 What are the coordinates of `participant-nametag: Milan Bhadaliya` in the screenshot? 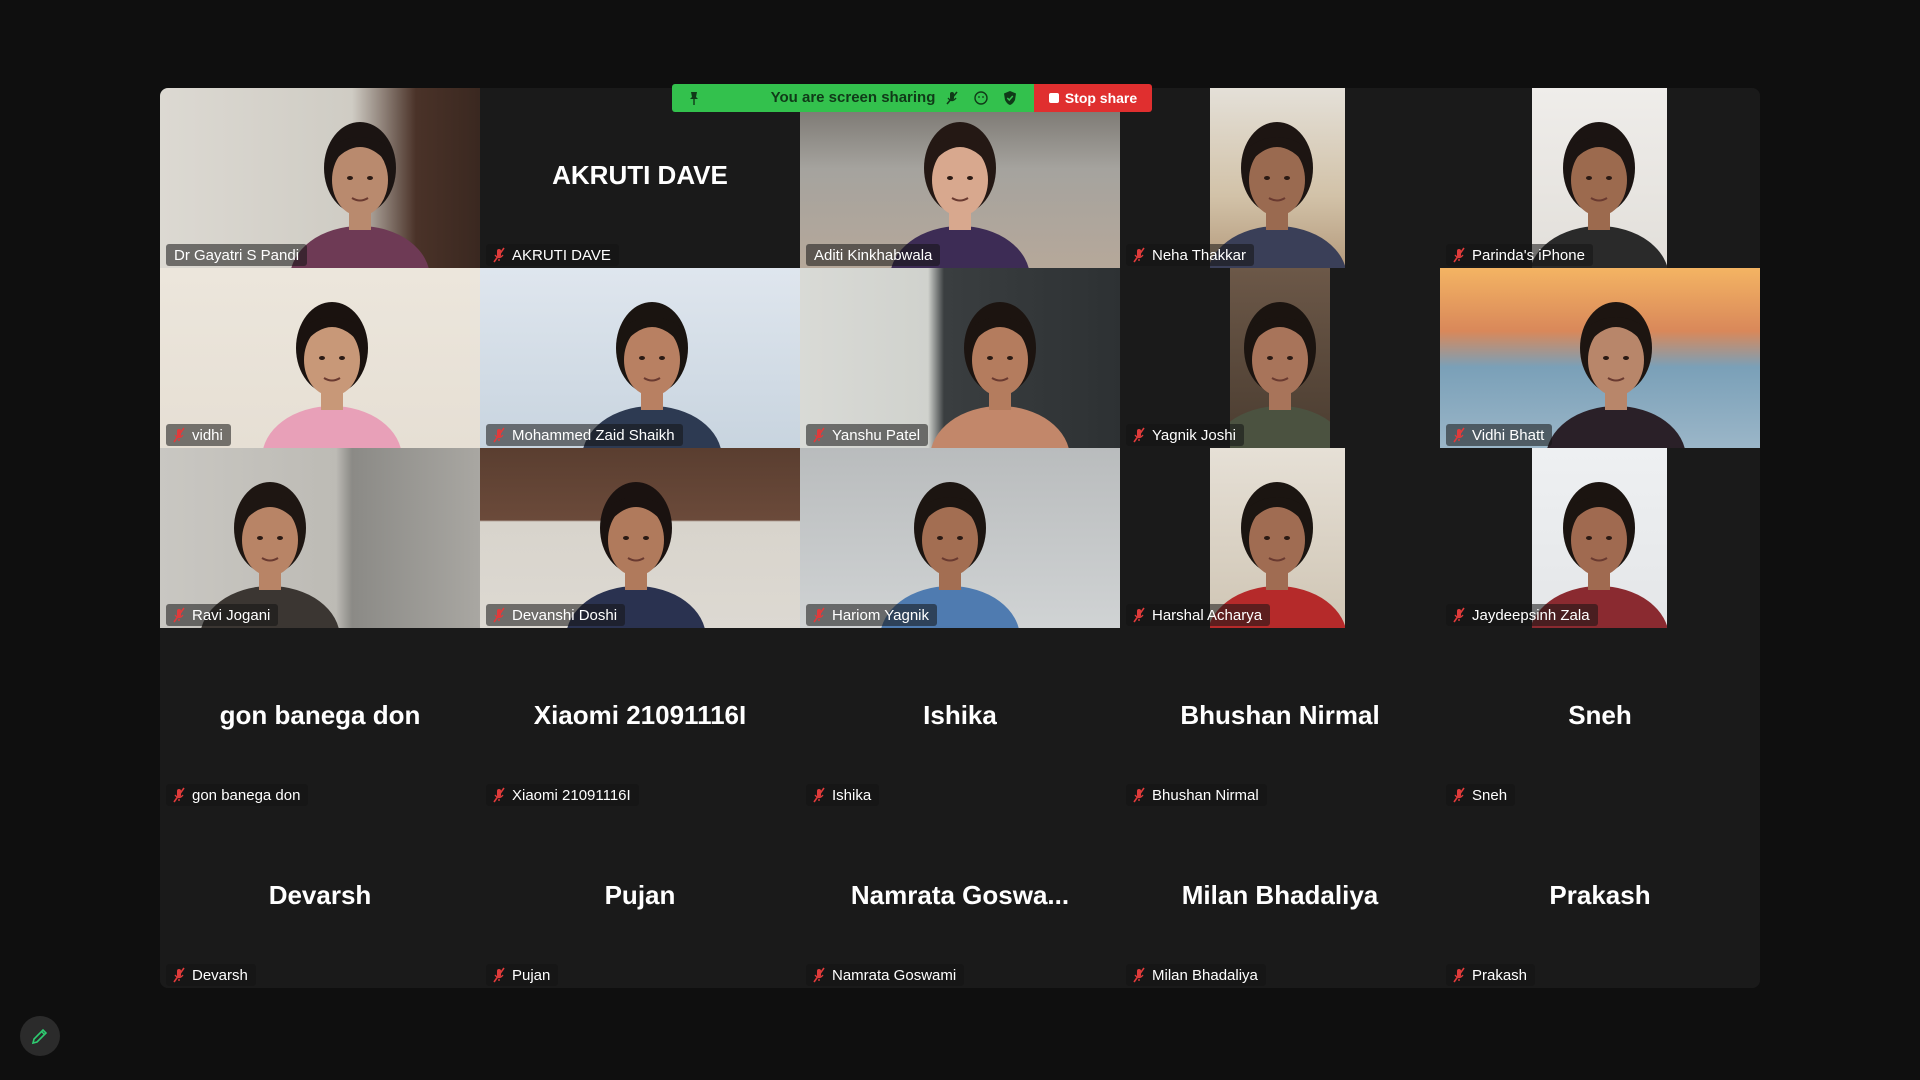 It's located at (1196, 975).